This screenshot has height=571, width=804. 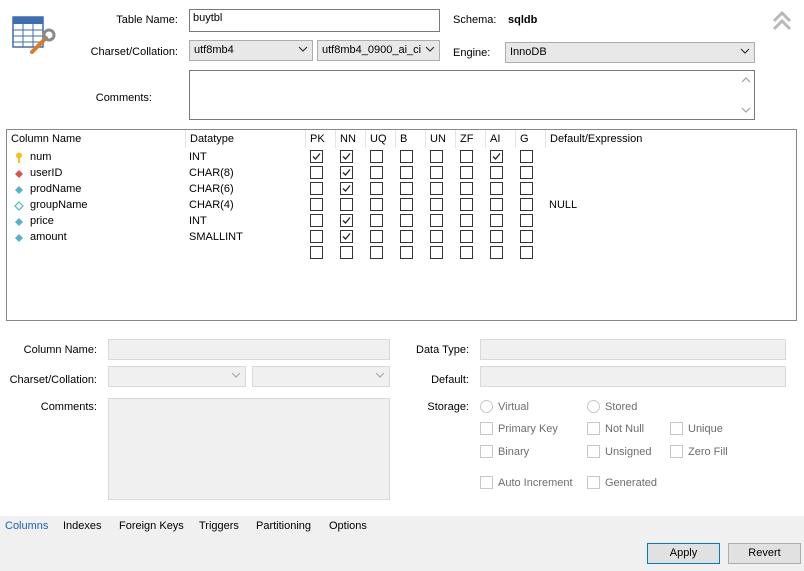 I want to click on table-row, so click(x=401, y=253).